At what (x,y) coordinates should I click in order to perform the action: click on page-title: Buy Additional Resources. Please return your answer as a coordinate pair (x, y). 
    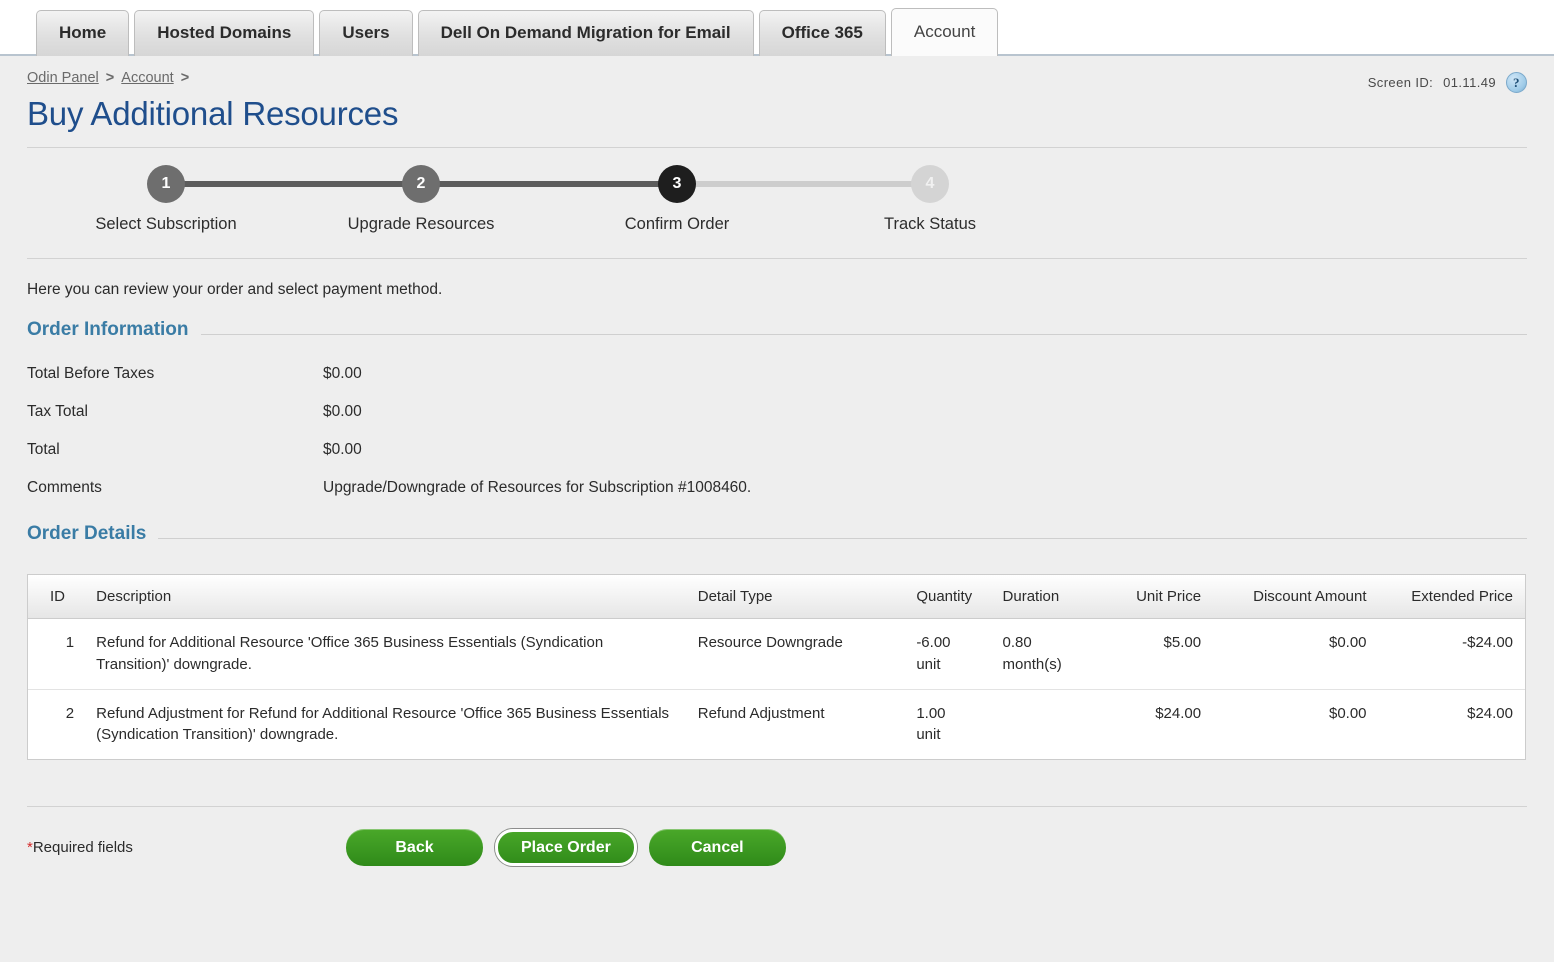
    Looking at the image, I should click on (213, 113).